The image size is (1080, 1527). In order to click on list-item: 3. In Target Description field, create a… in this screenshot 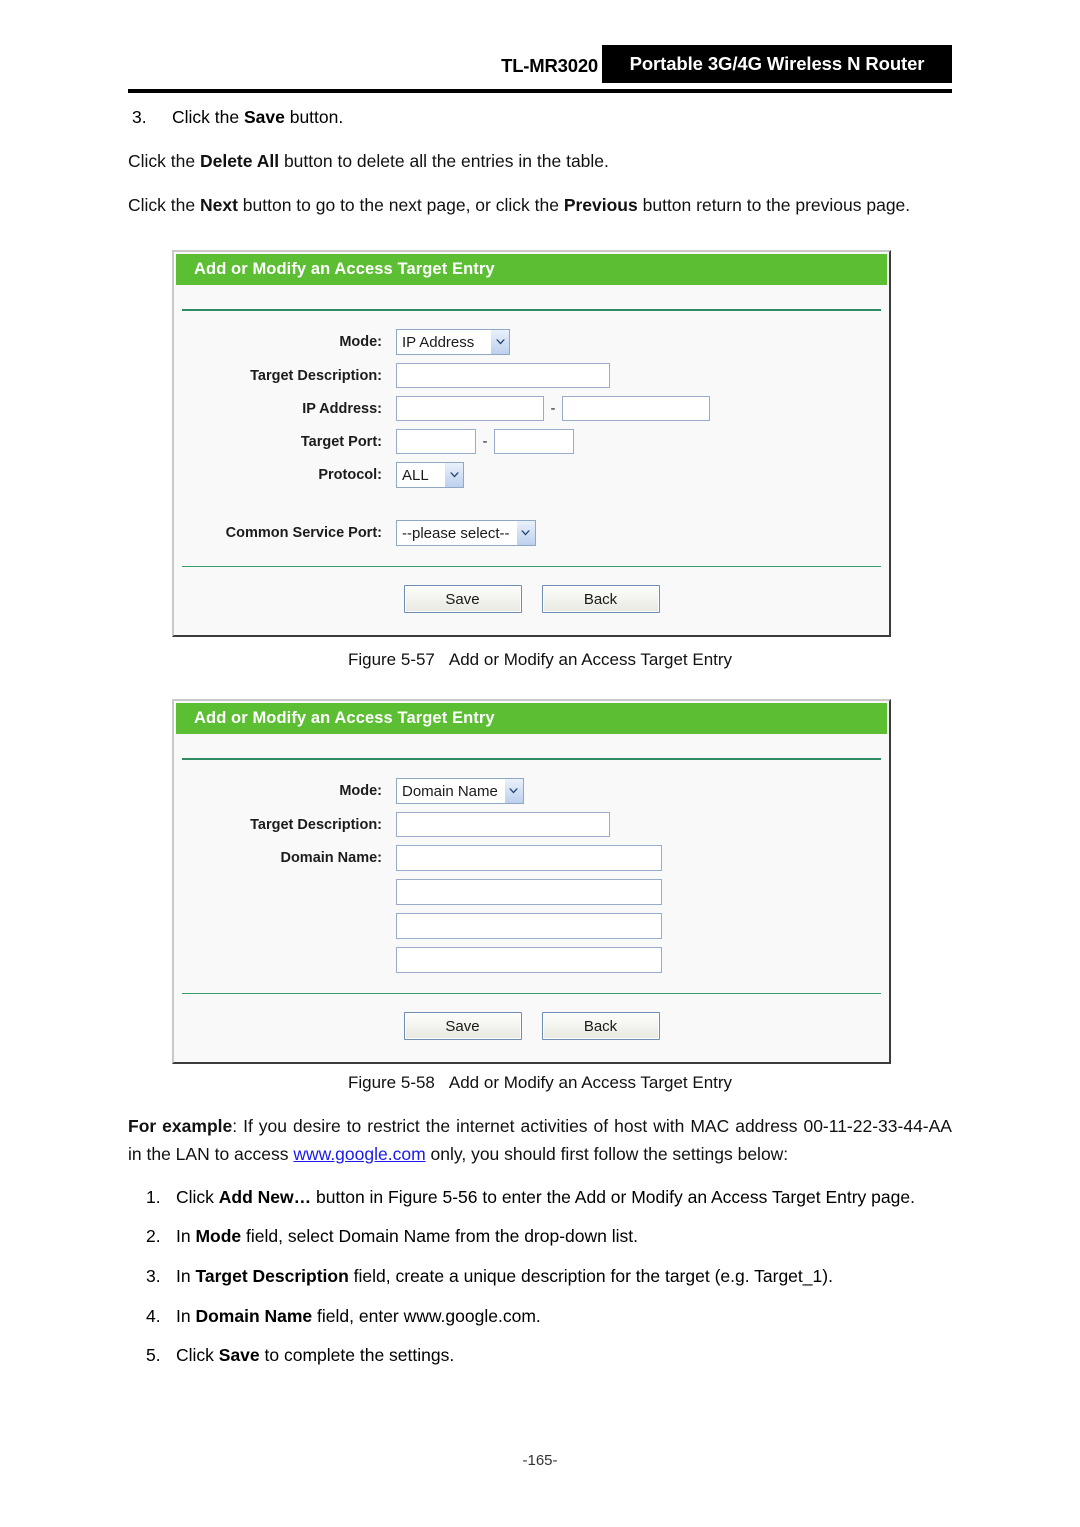, I will do `click(540, 1277)`.